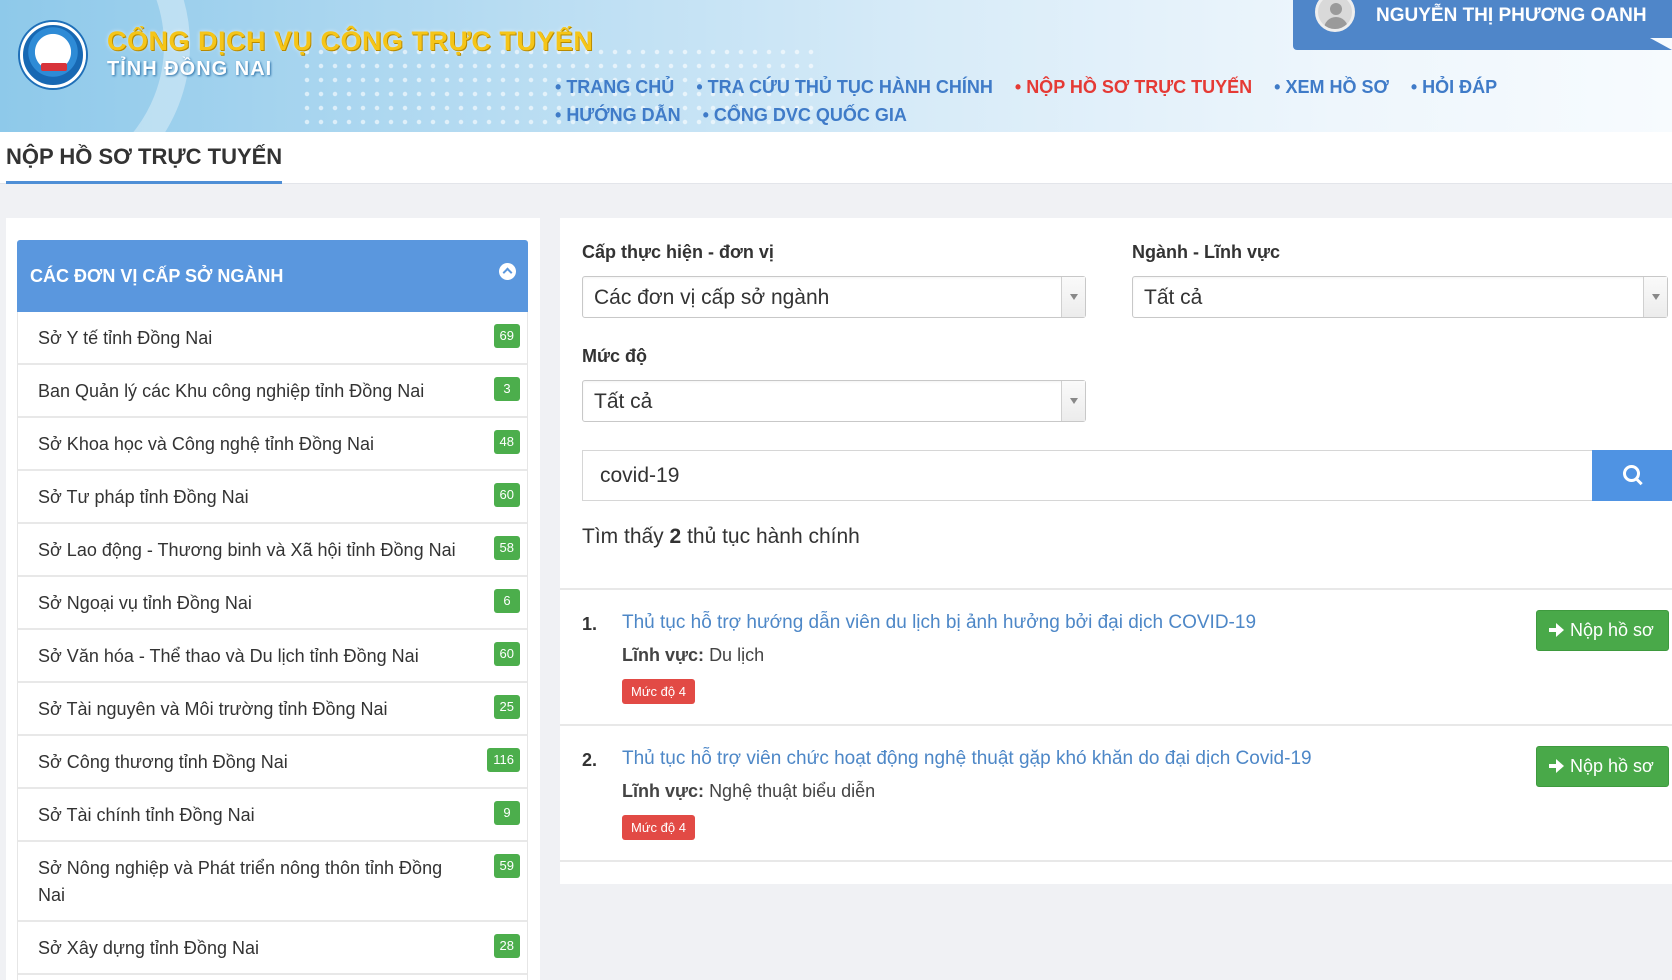  I want to click on result-number: 1., so click(590, 624).